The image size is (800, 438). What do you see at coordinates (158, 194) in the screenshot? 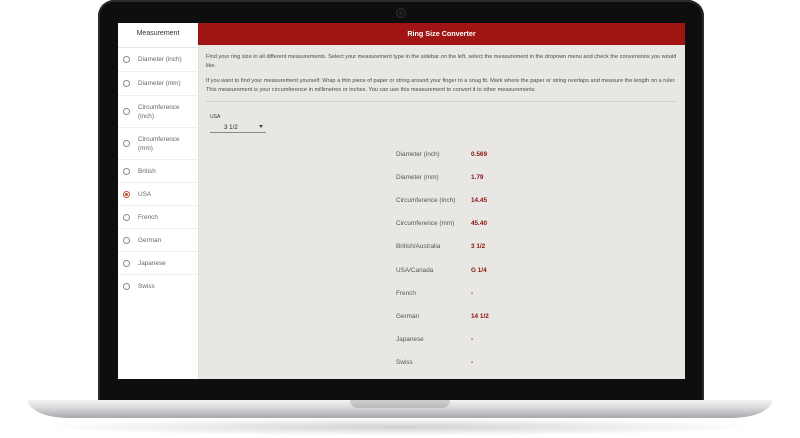
I see `sidebar-item-usa: USA` at bounding box center [158, 194].